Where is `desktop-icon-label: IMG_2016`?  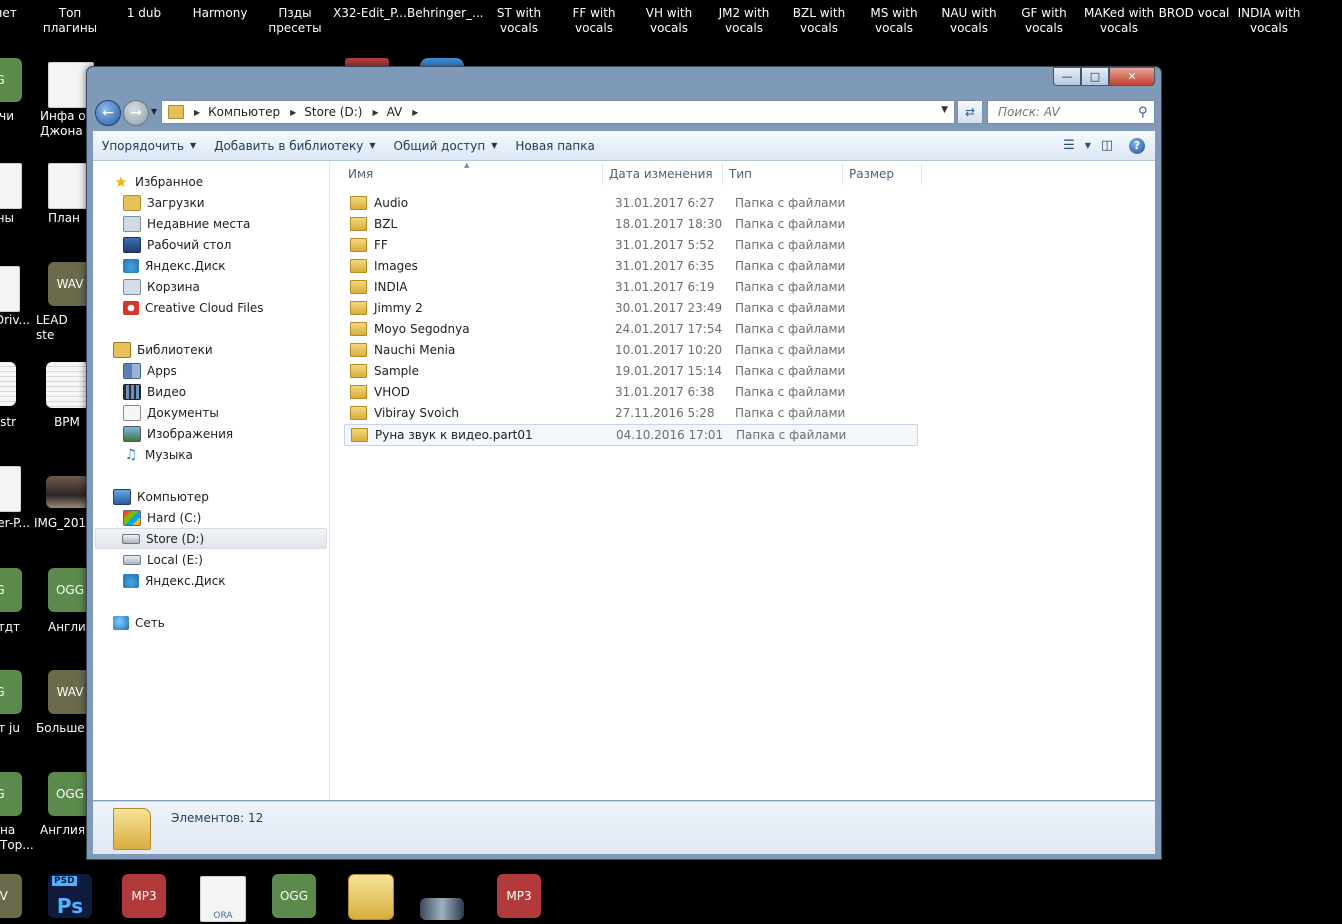
desktop-icon-label: IMG_2016 is located at coordinates (60, 523).